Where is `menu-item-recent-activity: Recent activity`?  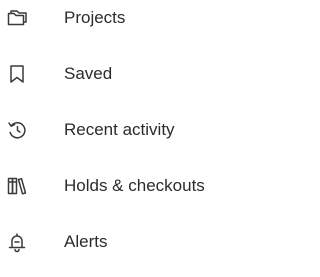
menu-item-recent-activity: Recent activity is located at coordinates (127, 130).